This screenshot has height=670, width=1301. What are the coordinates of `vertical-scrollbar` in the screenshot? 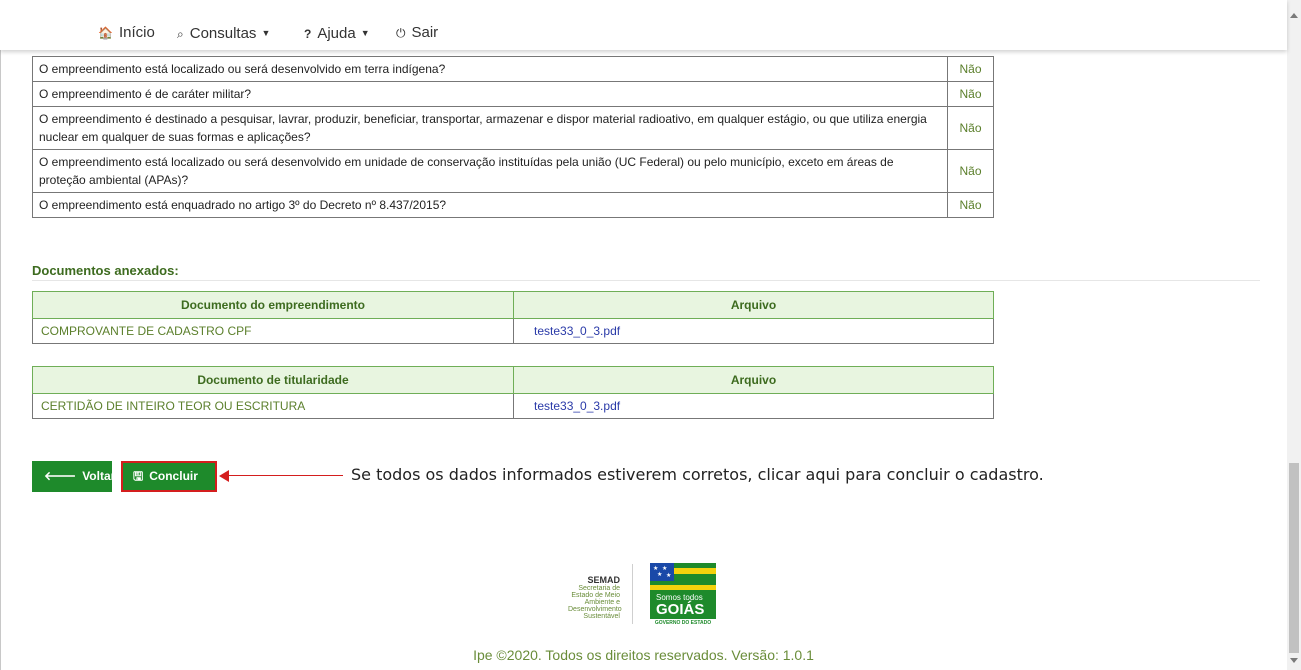 It's located at (1294, 335).